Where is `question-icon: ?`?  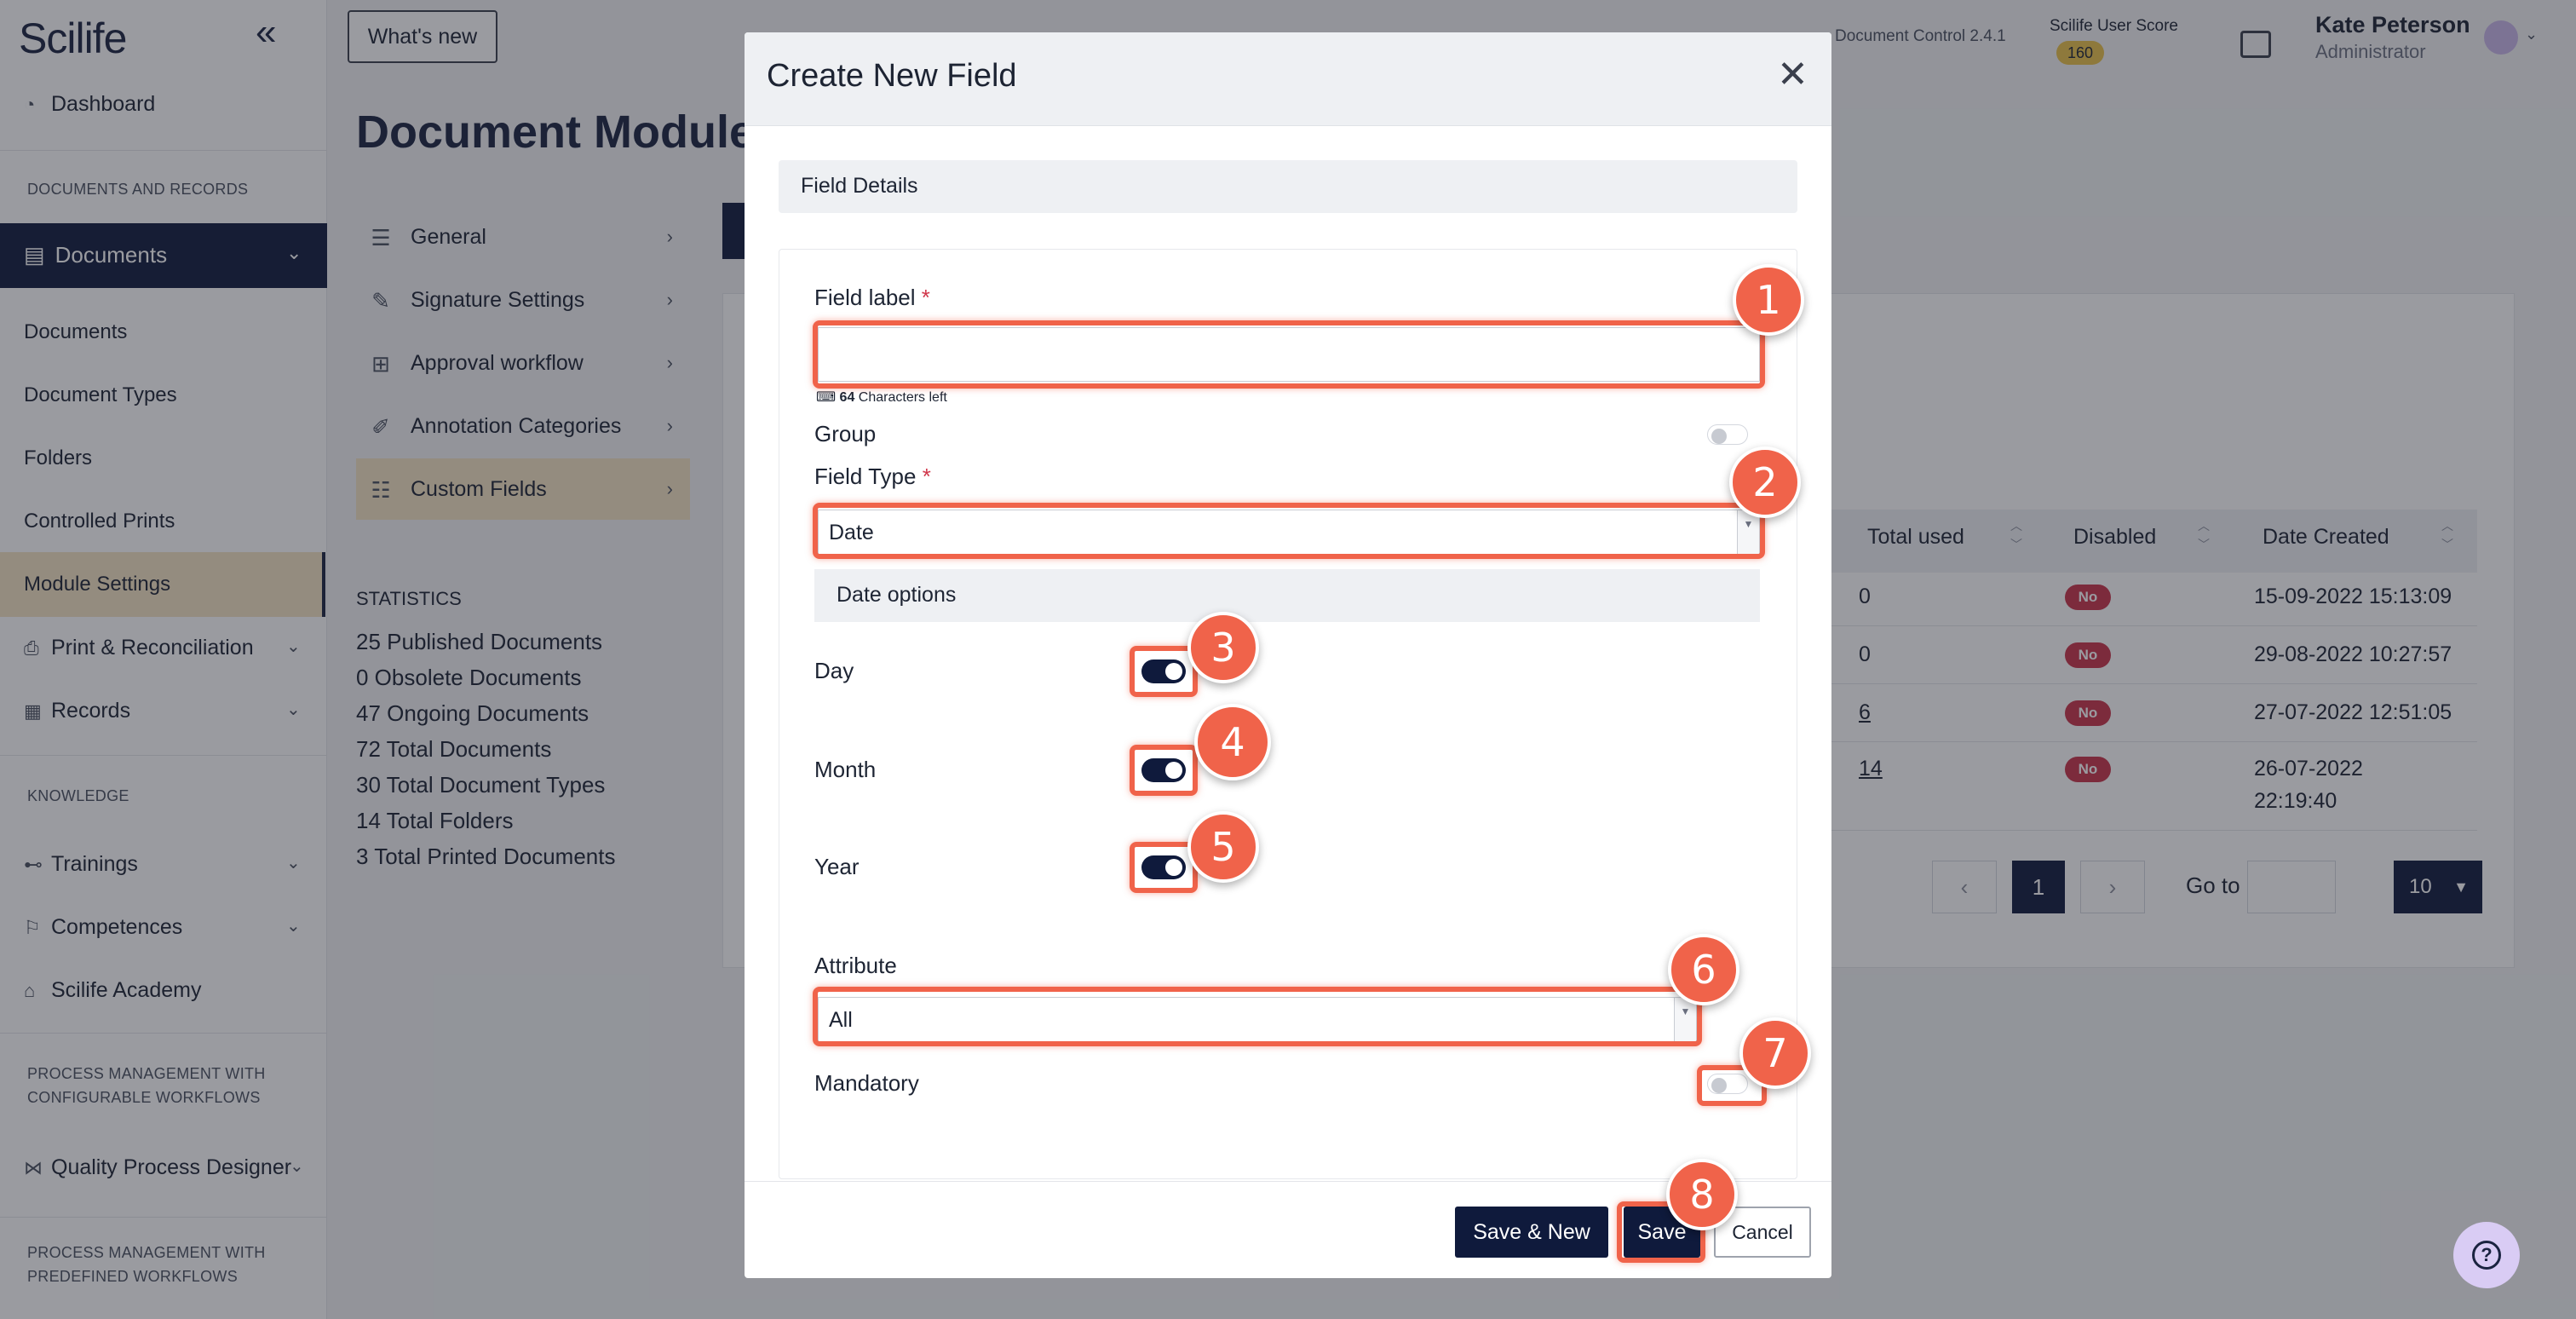 question-icon: ? is located at coordinates (2487, 1256).